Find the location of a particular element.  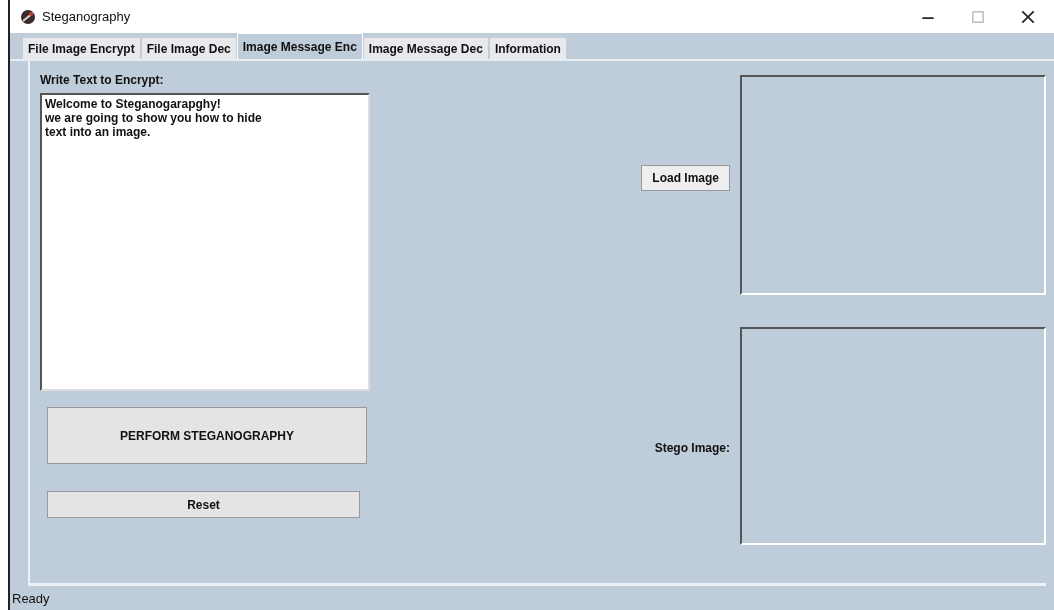

tab: Image Message Dec is located at coordinates (425, 48).